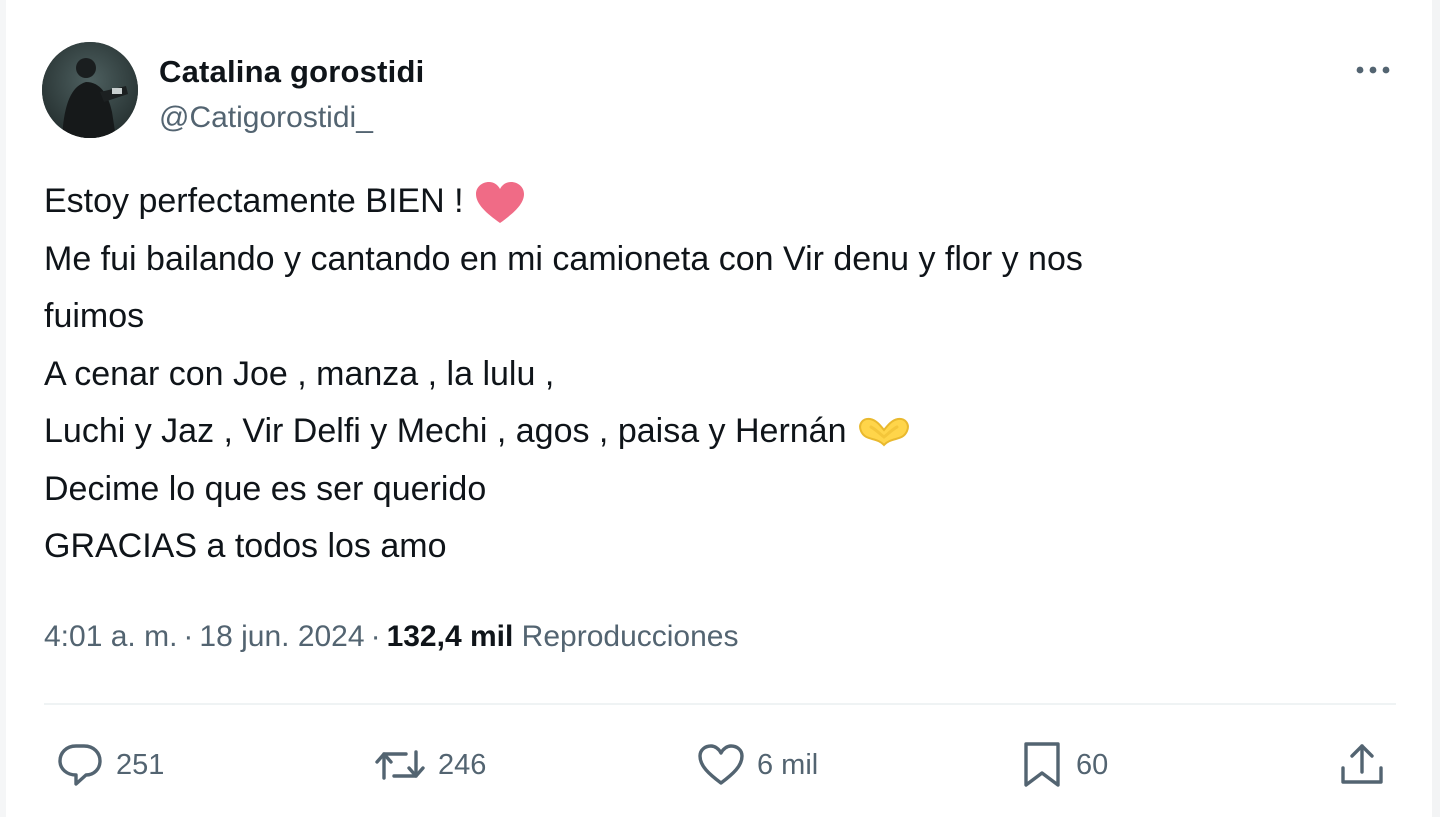 The height and width of the screenshot is (817, 1440). I want to click on tweet-header: Catalina gorostidi @Catigorostidi_, so click(722, 92).